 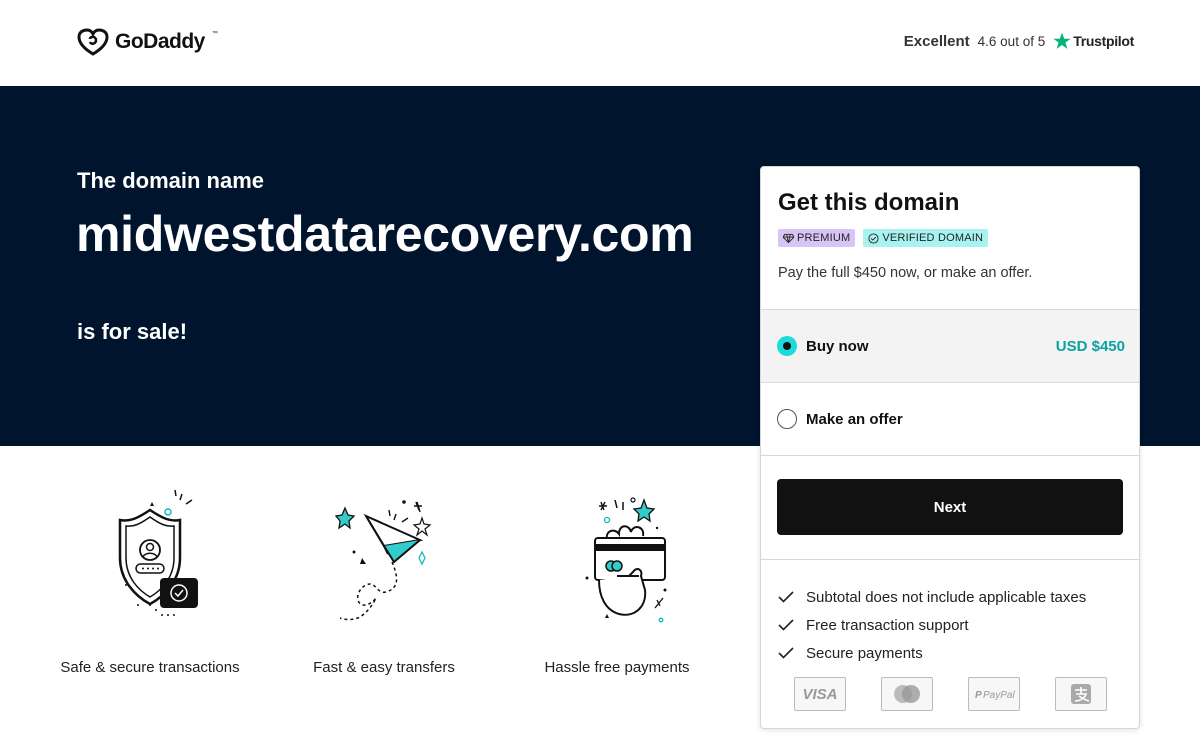 I want to click on benefit-text: Free transaction support, so click(x=887, y=625).